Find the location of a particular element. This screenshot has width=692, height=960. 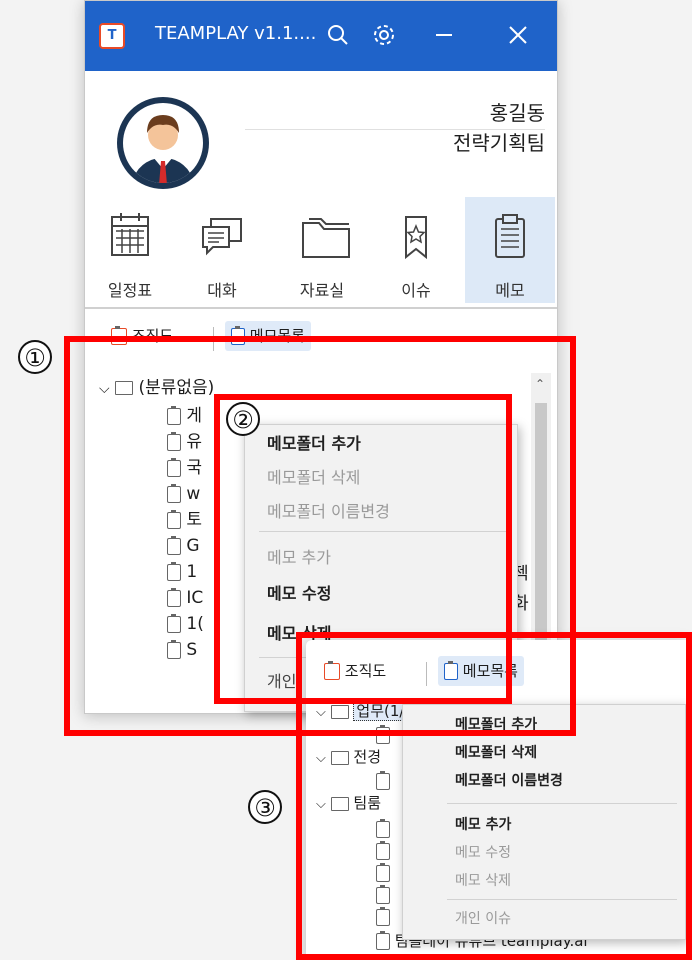

calendar-icon is located at coordinates (130, 234).